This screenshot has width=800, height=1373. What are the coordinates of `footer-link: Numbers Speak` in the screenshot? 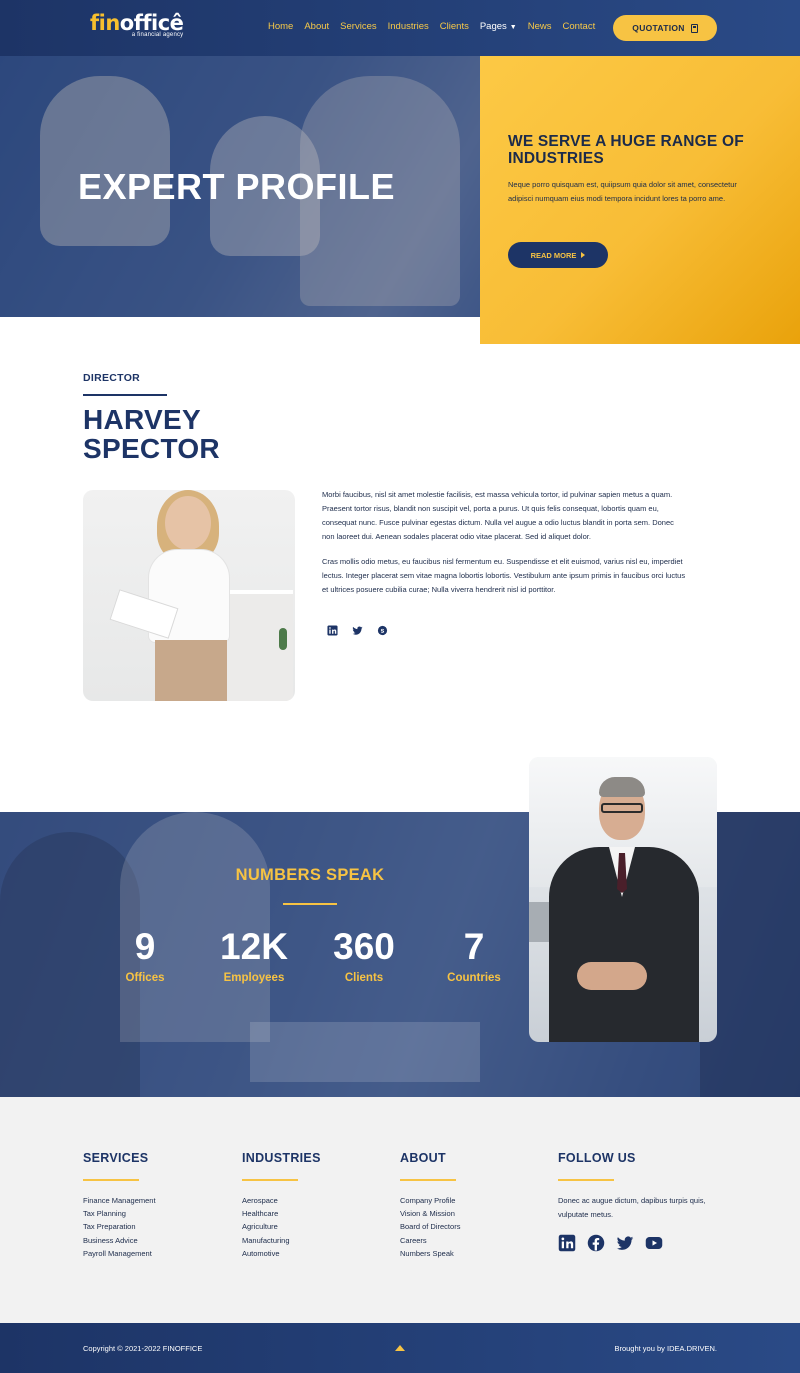 It's located at (430, 1253).